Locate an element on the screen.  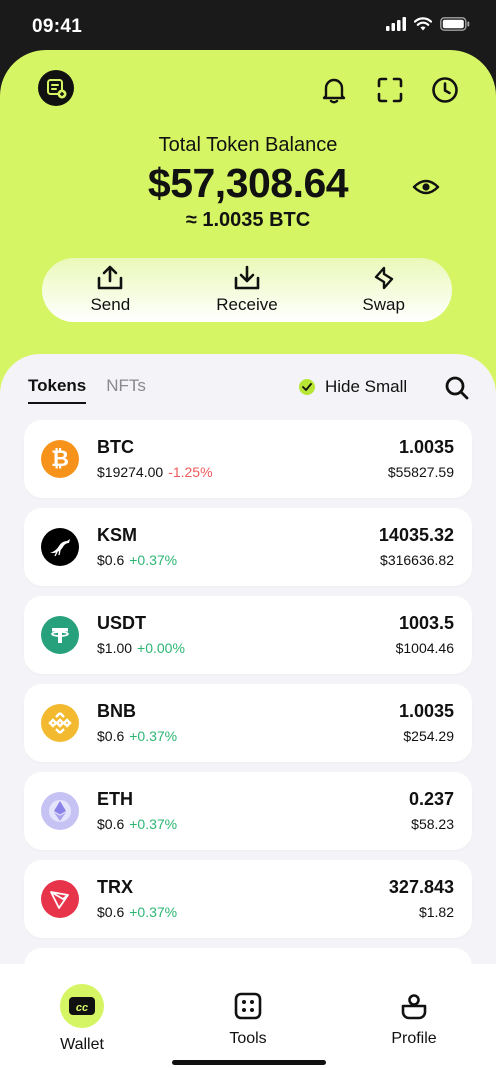
nav-tools-label: Tools is located at coordinates (248, 1038).